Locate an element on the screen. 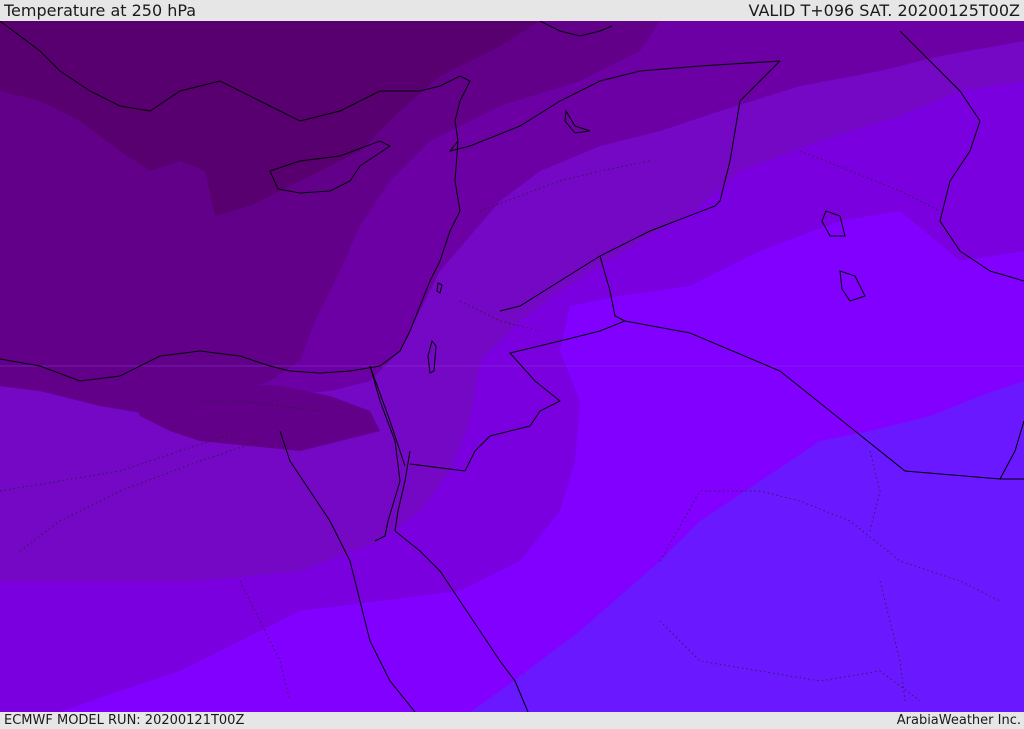 The height and width of the screenshot is (729, 1024). valid-time: VALID T+096 SAT. 20200125T00Z is located at coordinates (884, 10).